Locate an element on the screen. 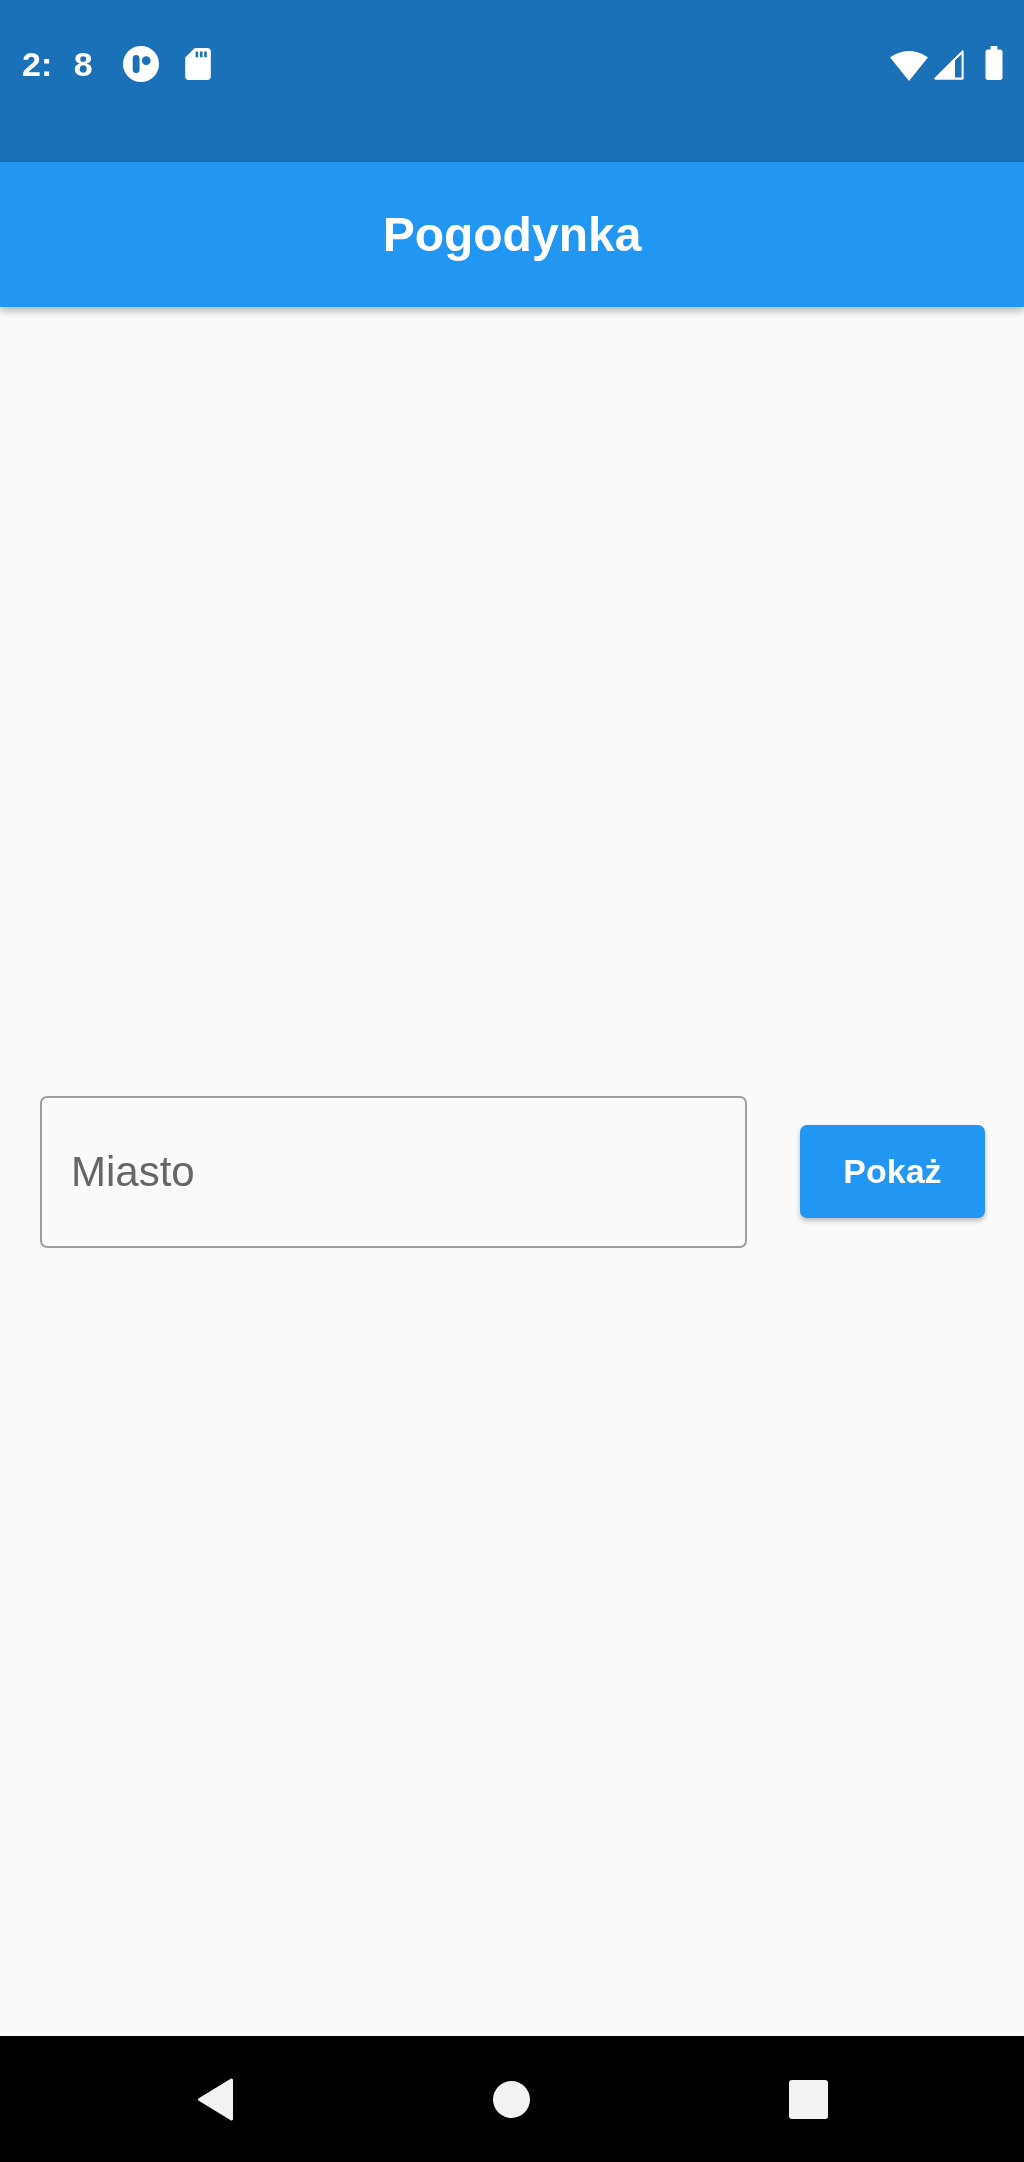 The width and height of the screenshot is (1024, 2162). battery-icon is located at coordinates (994, 63).